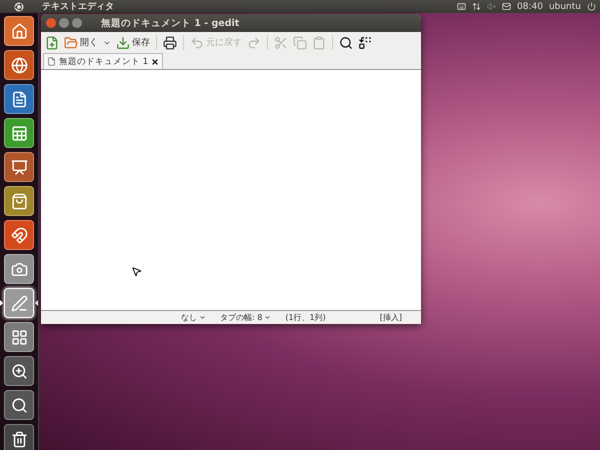 The image size is (600, 450). Describe the element at coordinates (506, 6) in the screenshot. I see `mail-icon` at that location.